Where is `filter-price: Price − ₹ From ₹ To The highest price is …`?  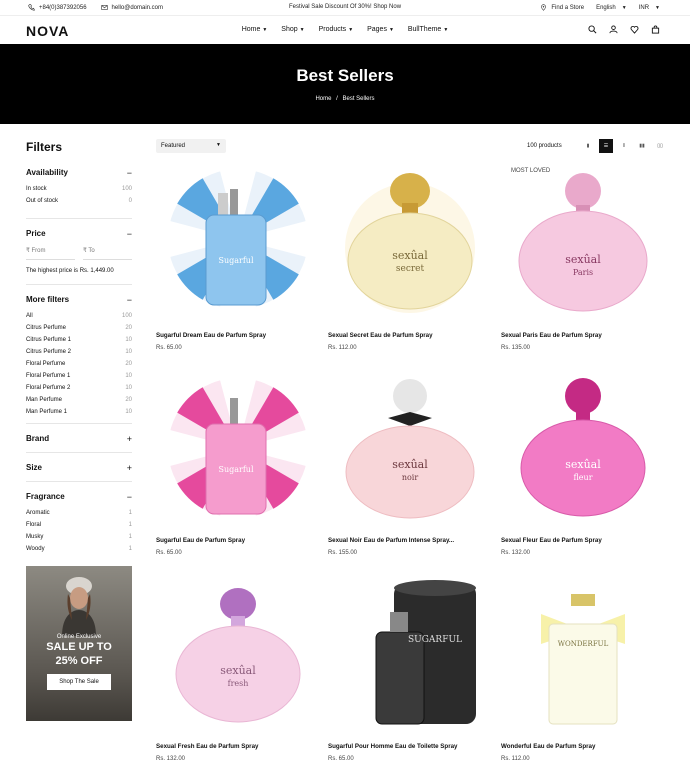
filter-price: Price − ₹ From ₹ To The highest price is … is located at coordinates (79, 257).